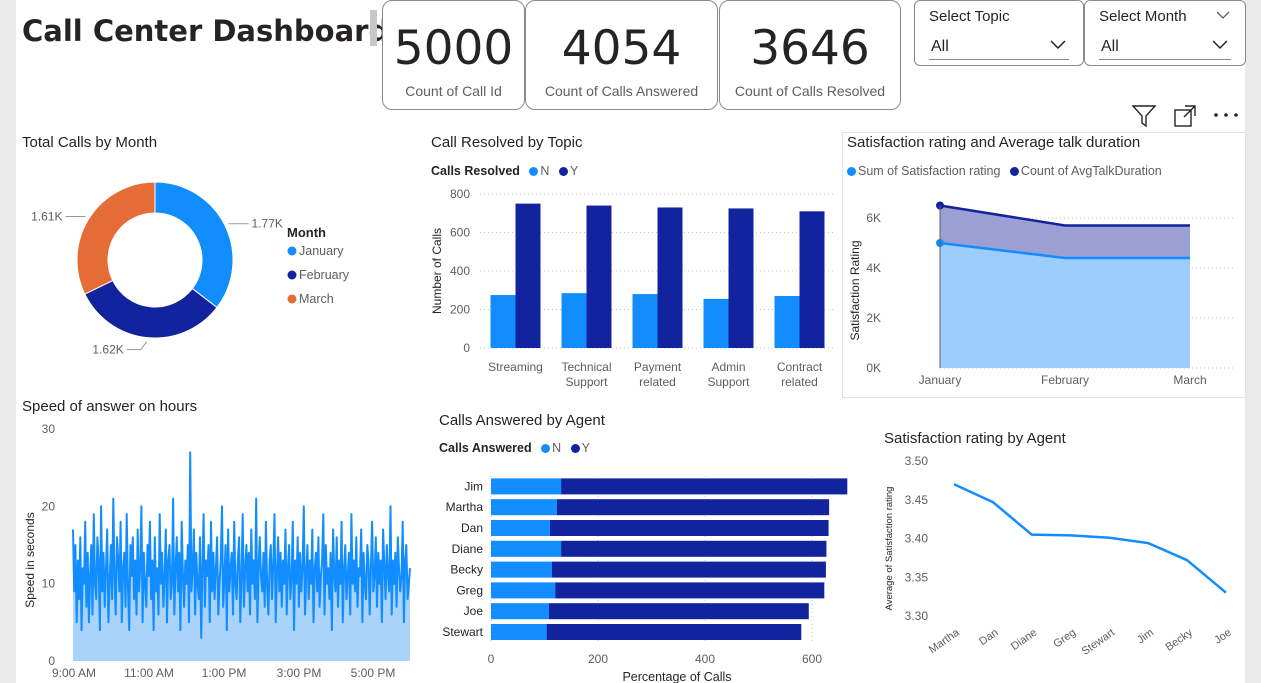  What do you see at coordinates (873, 218) in the screenshot?
I see `y-tick-label: 6K` at bounding box center [873, 218].